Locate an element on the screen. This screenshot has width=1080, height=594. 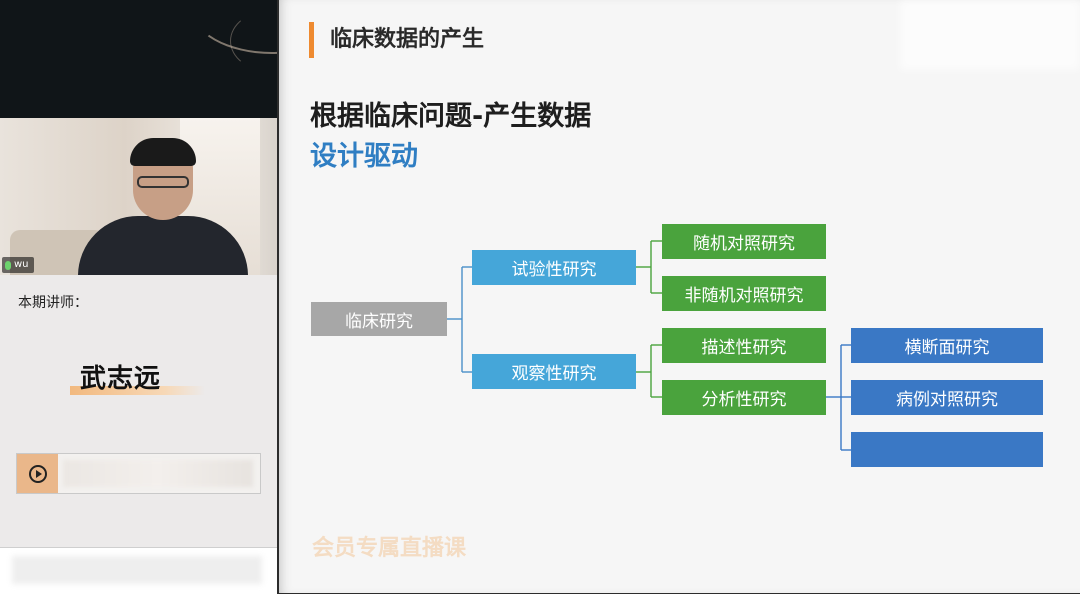
node-cross-sectional: 横断面研究 is located at coordinates (947, 345).